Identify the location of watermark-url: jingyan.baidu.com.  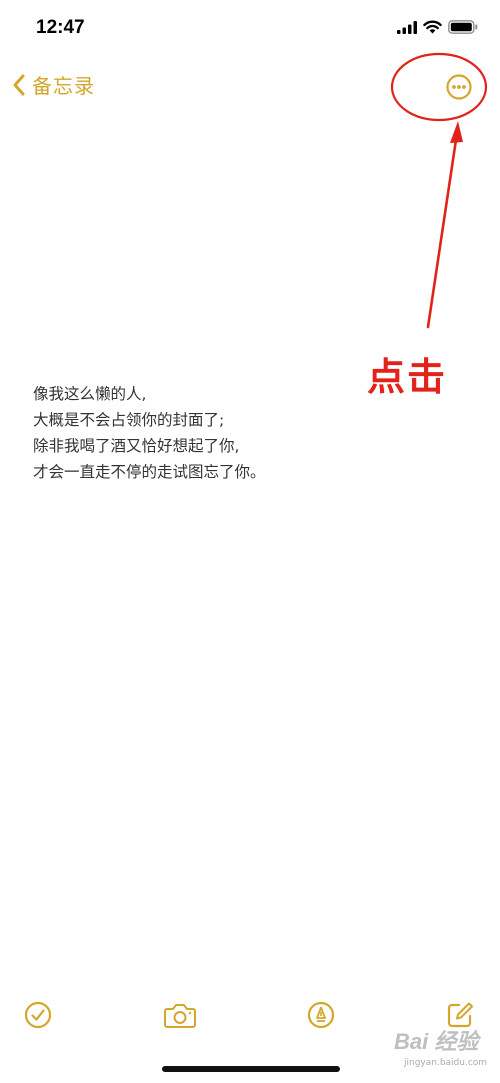
(446, 1063).